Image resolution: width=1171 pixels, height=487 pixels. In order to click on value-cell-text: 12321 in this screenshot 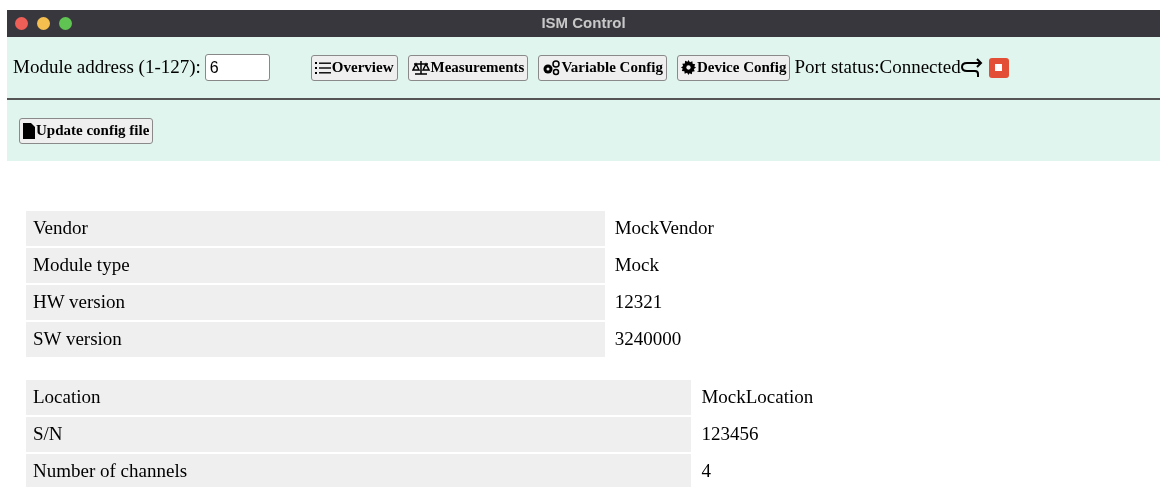, I will do `click(638, 302)`.